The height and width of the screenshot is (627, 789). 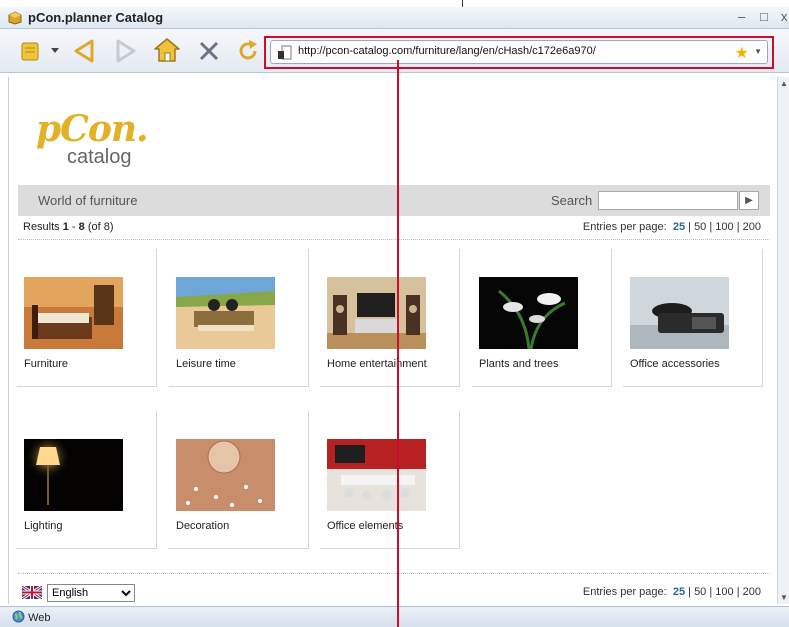 What do you see at coordinates (764, 16) in the screenshot?
I see `maximize-button: □` at bounding box center [764, 16].